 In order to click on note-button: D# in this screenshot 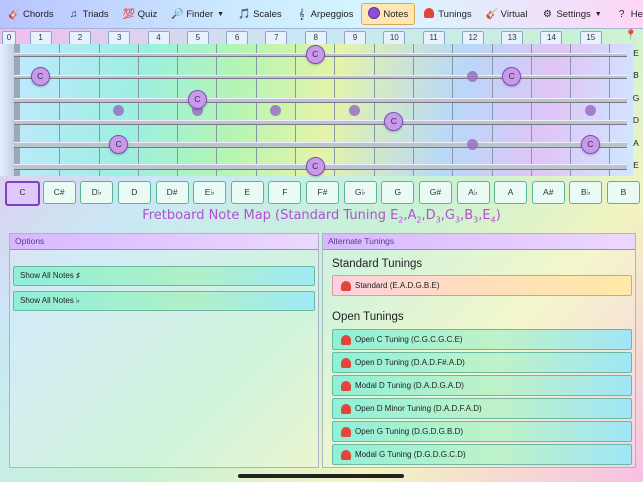, I will do `click(172, 192)`.